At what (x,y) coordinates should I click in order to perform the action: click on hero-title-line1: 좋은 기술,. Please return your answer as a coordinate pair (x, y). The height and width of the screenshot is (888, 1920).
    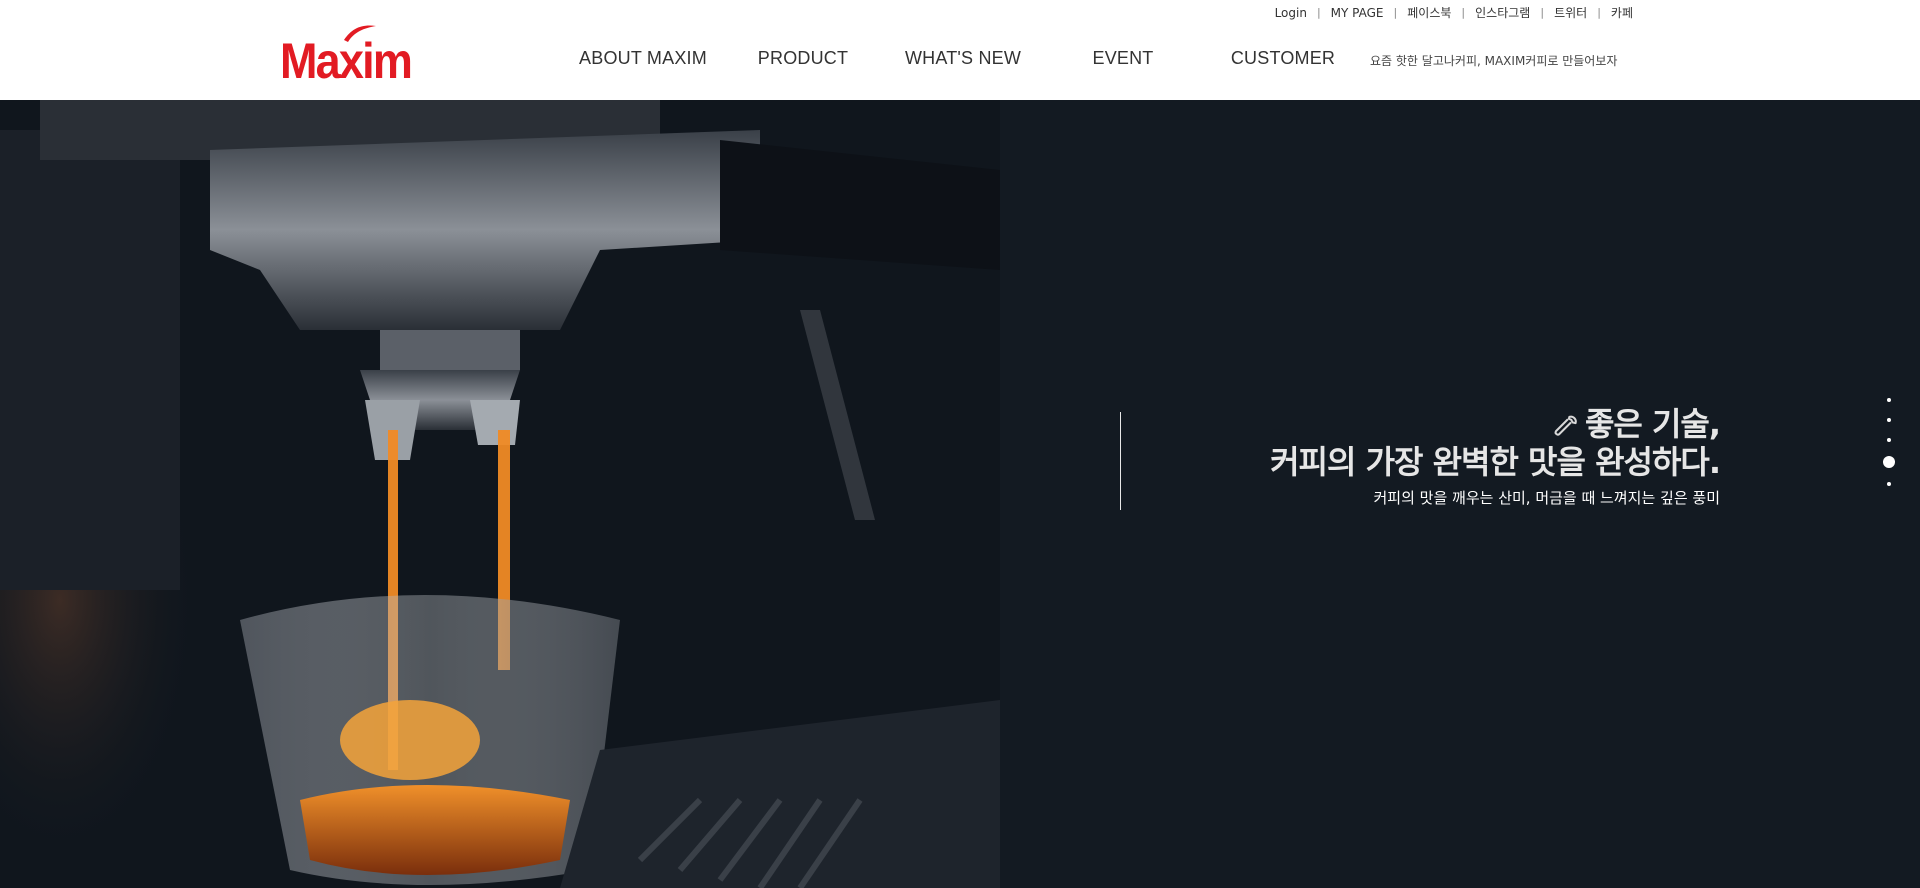
    Looking at the image, I should click on (1495, 424).